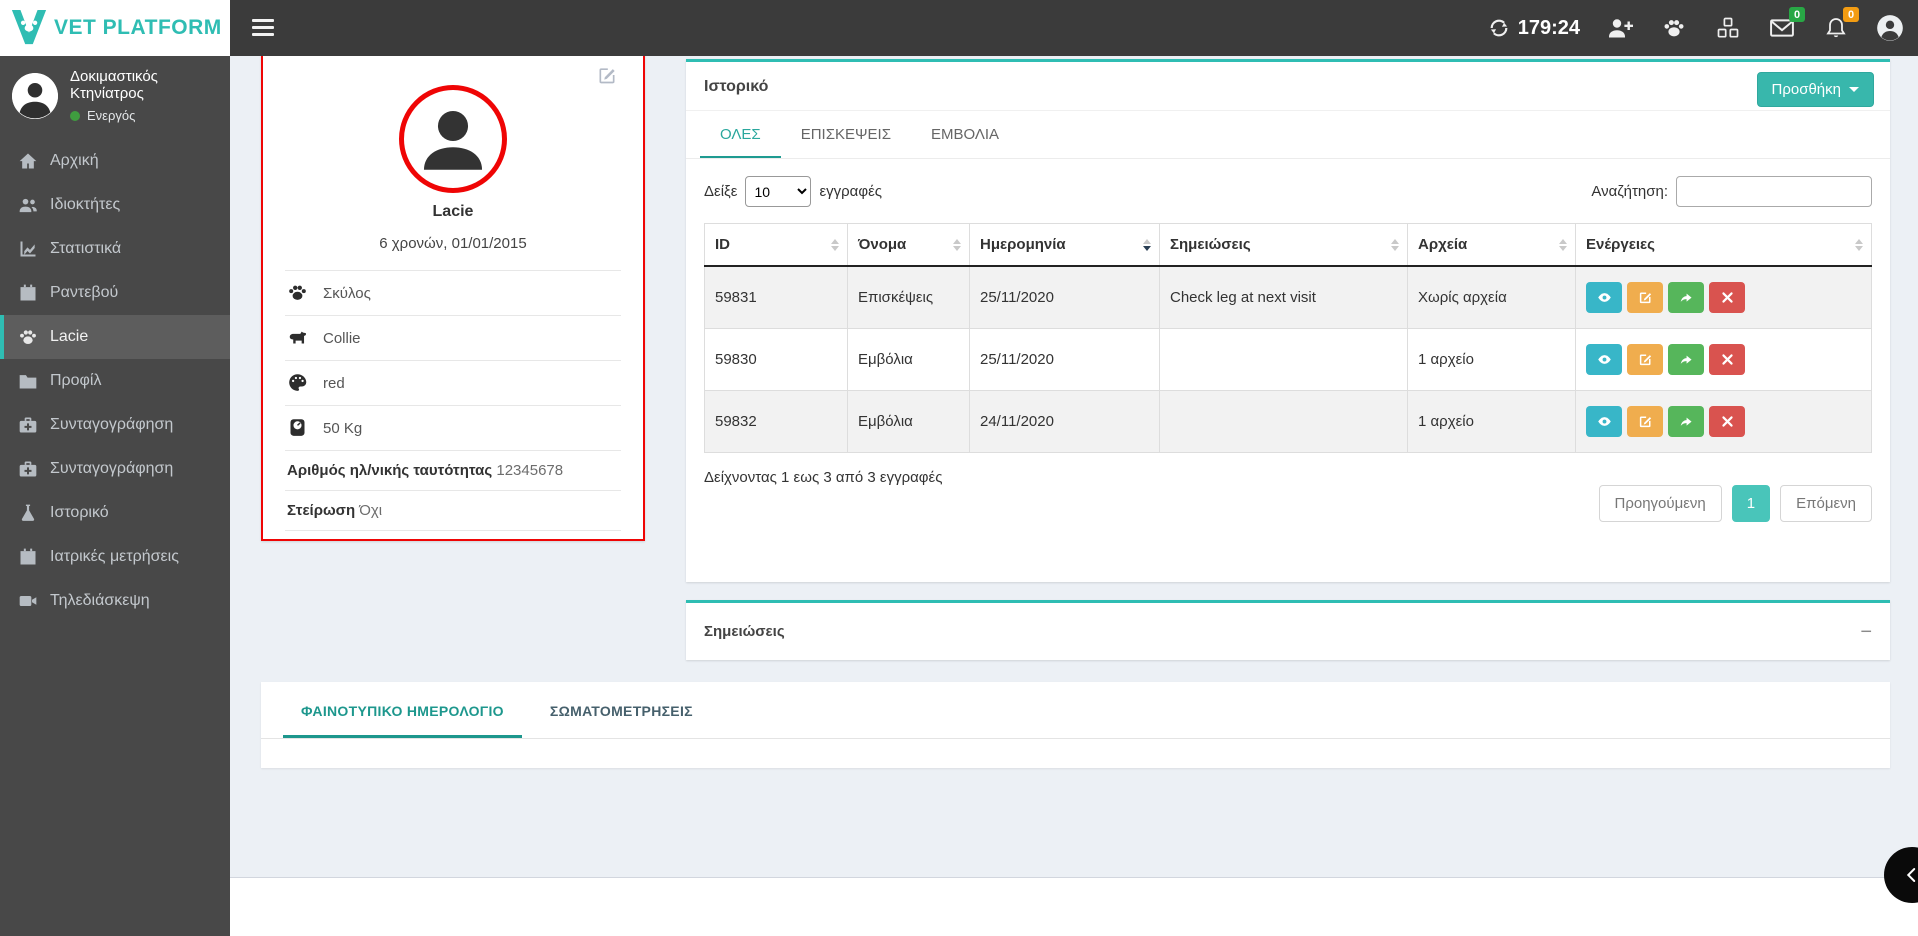 The image size is (1918, 936). Describe the element at coordinates (115, 469) in the screenshot. I see `sidebar-item-prescription-2: Συνταγογράφηση` at that location.